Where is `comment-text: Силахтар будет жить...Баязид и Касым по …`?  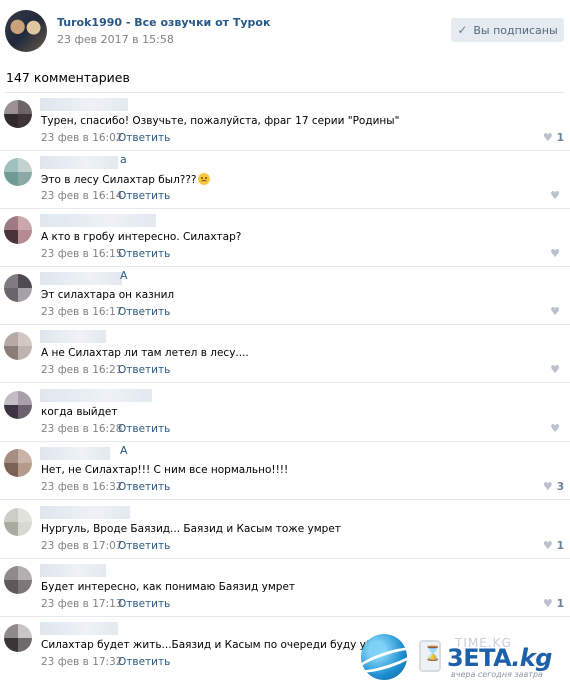 comment-text: Силахтар будет жить...Баязид и Касым по … is located at coordinates (219, 645).